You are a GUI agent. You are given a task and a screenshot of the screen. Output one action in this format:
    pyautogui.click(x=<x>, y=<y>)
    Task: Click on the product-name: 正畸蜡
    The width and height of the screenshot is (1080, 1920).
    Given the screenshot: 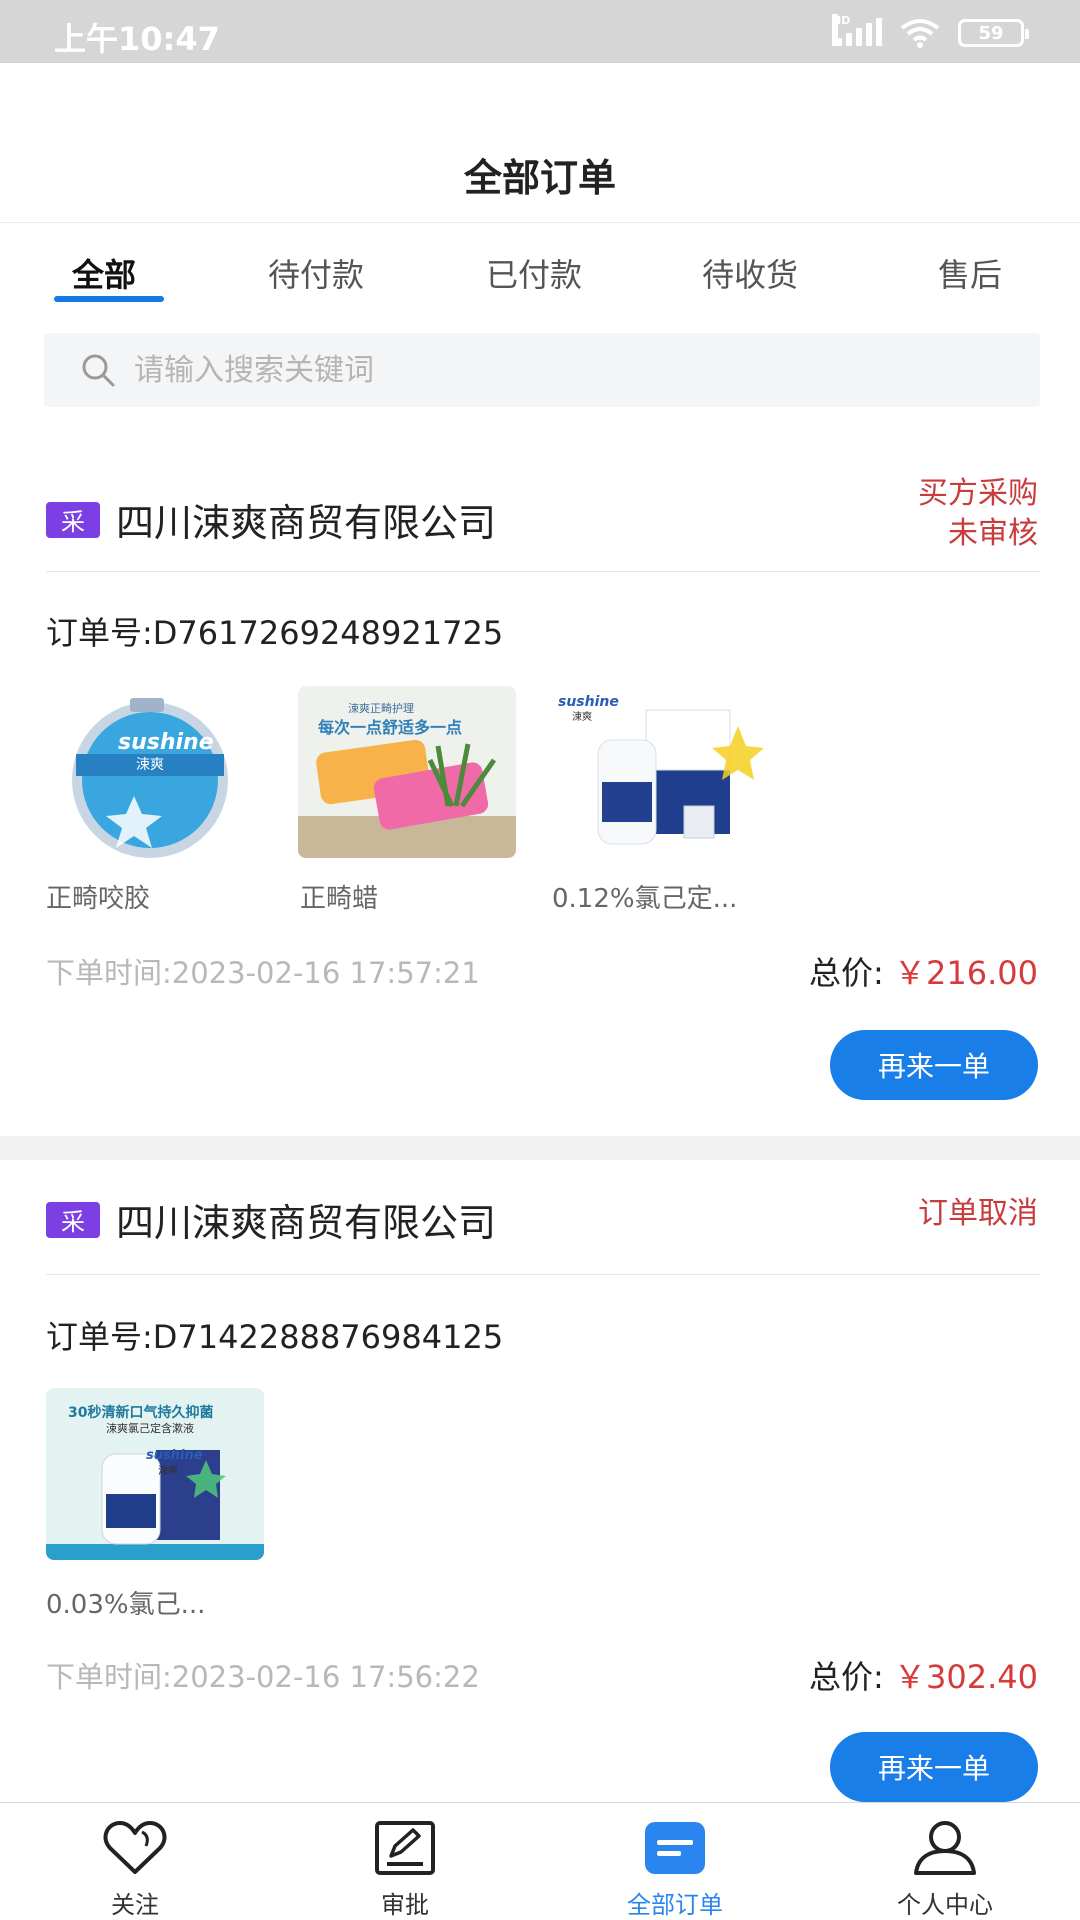 What is the action you would take?
    pyautogui.click(x=339, y=899)
    